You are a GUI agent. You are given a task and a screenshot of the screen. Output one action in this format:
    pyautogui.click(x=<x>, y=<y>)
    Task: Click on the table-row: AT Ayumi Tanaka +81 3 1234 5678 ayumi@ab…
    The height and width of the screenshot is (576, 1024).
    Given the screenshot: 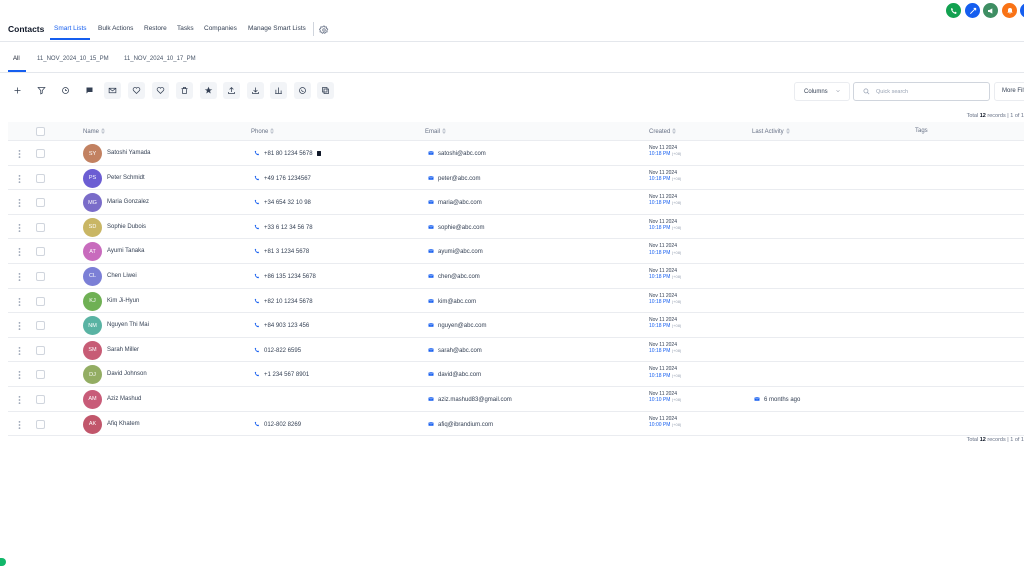 What is the action you would take?
    pyautogui.click(x=516, y=251)
    